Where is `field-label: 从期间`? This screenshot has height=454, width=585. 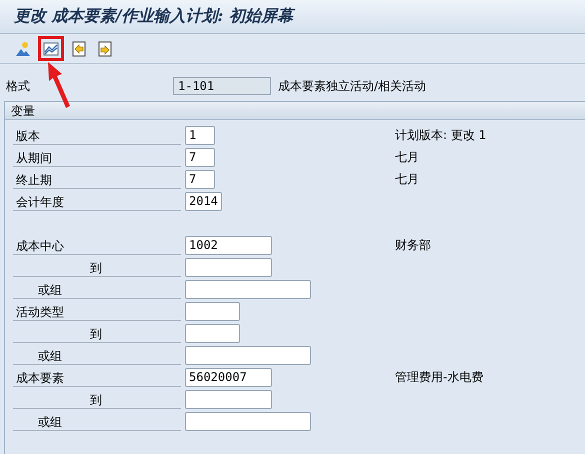
field-label: 从期间 is located at coordinates (97, 157).